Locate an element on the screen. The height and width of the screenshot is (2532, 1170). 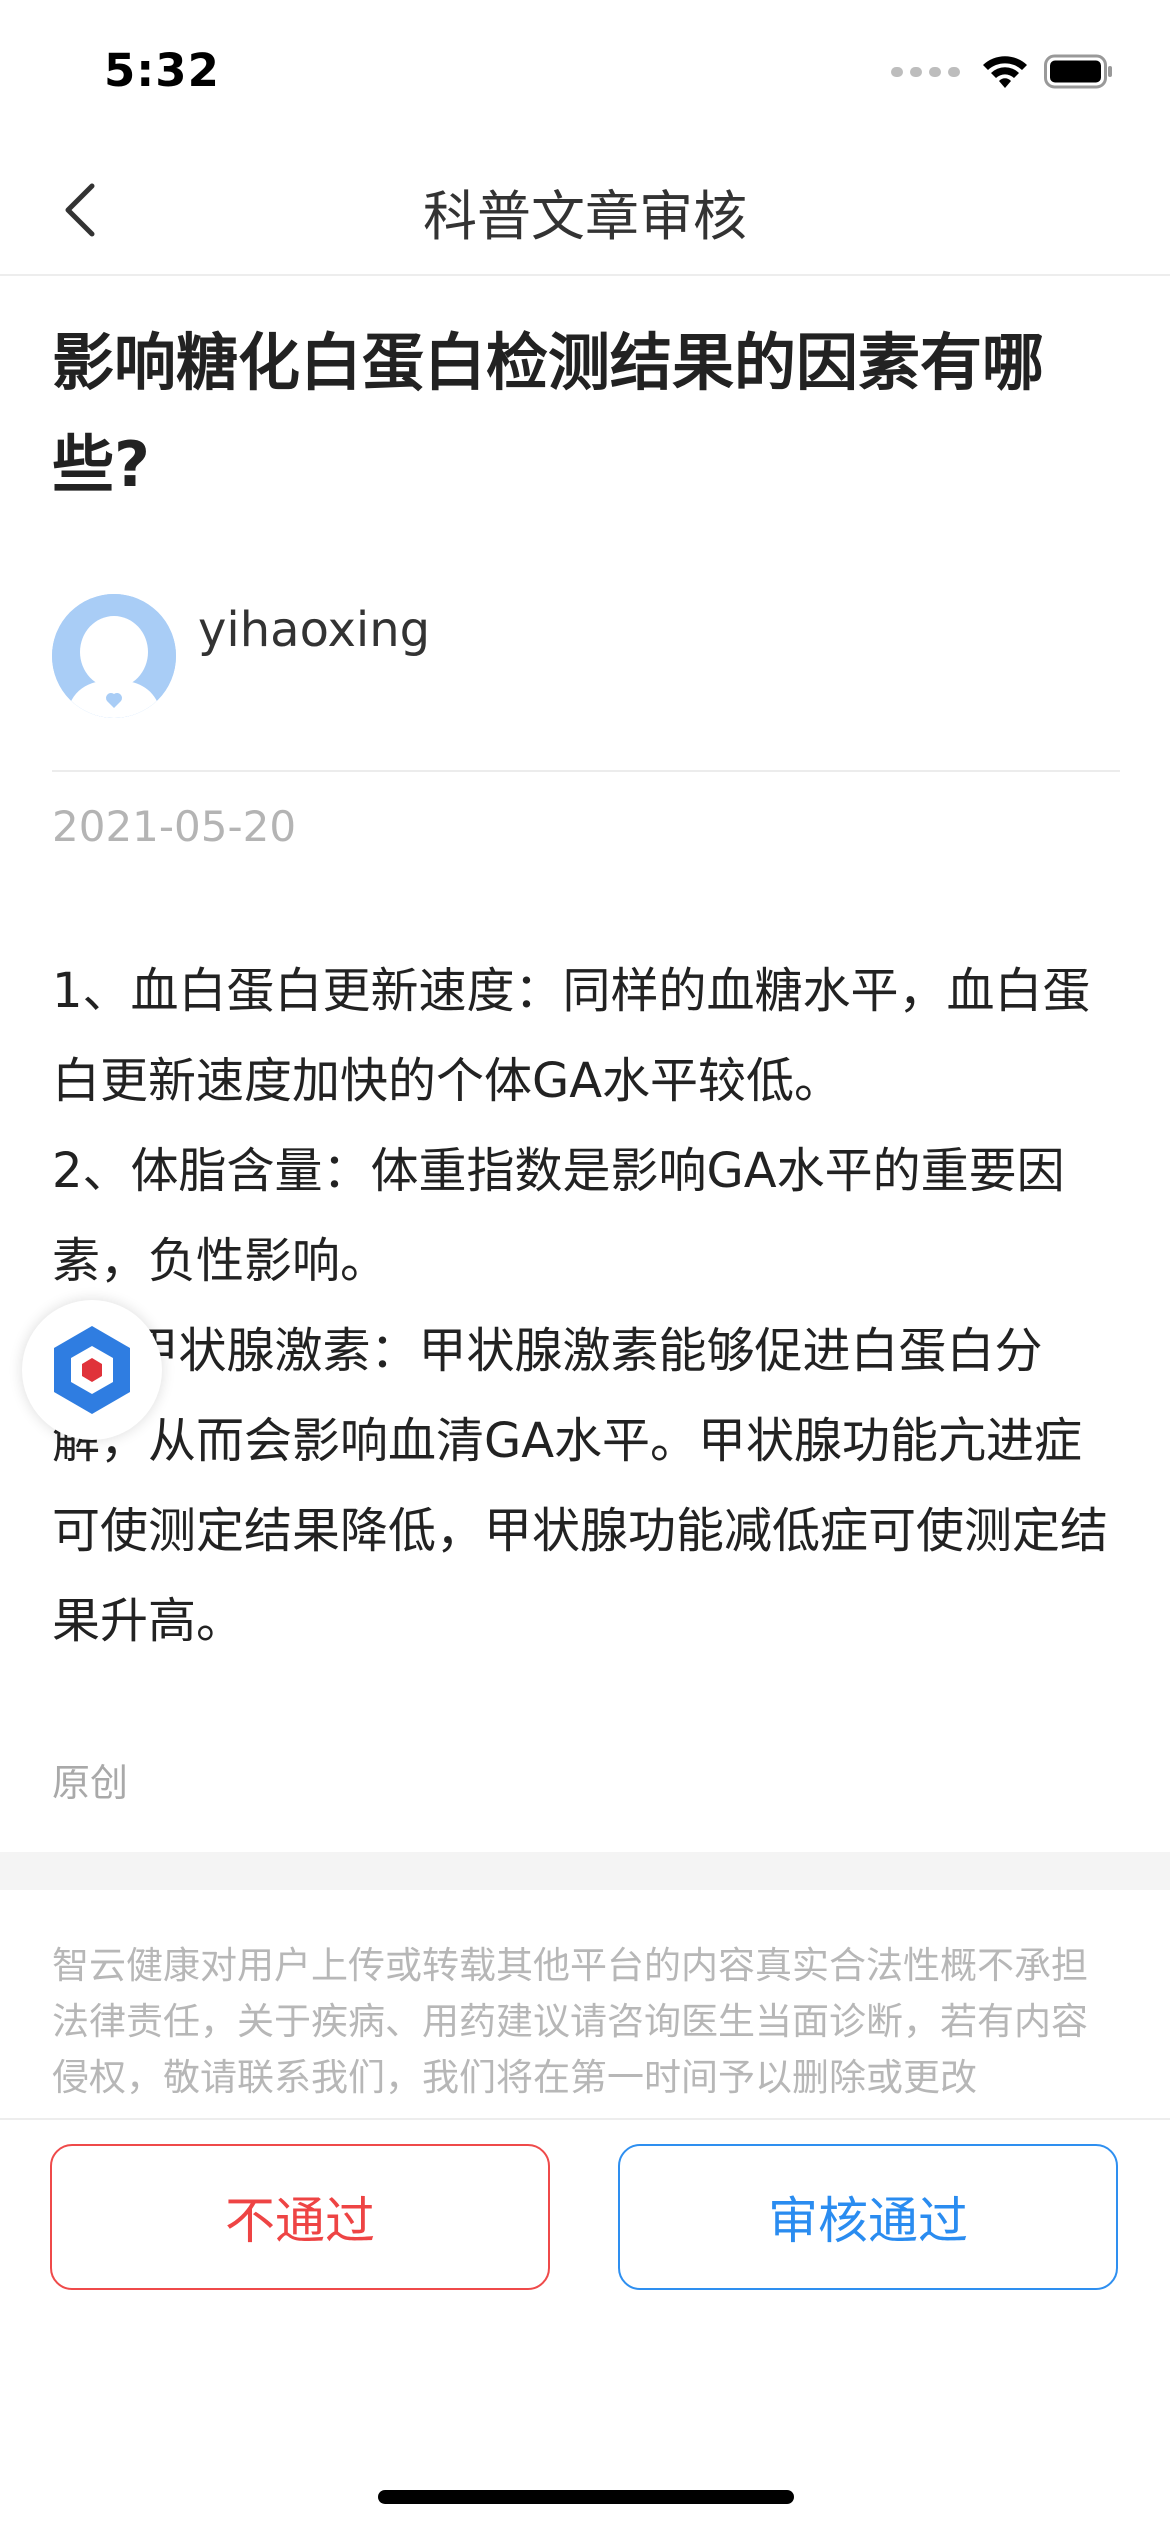
floating-assistant-button is located at coordinates (92, 1370).